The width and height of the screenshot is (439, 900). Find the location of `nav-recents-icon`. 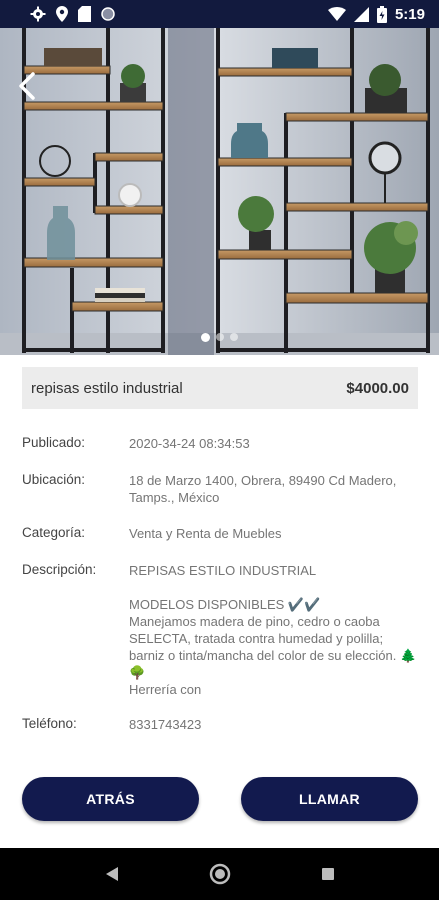

nav-recents-icon is located at coordinates (327, 874).